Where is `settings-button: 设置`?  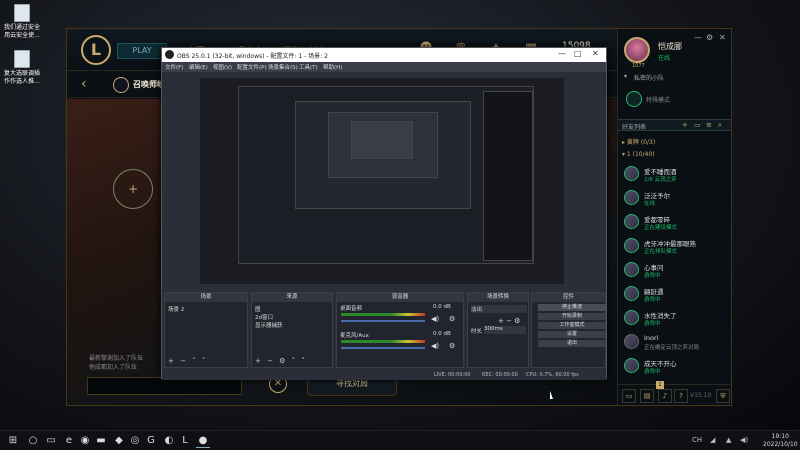 settings-button: 设置 is located at coordinates (572, 334).